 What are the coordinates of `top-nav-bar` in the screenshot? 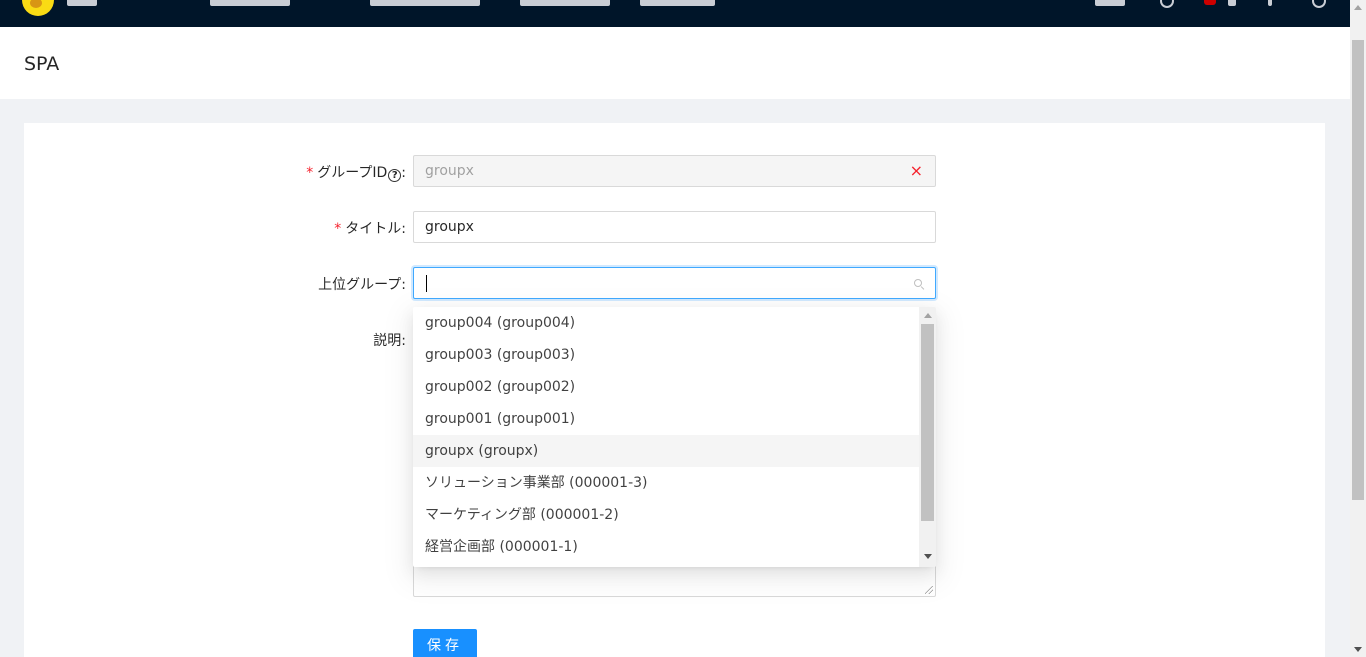 It's located at (675, 13).